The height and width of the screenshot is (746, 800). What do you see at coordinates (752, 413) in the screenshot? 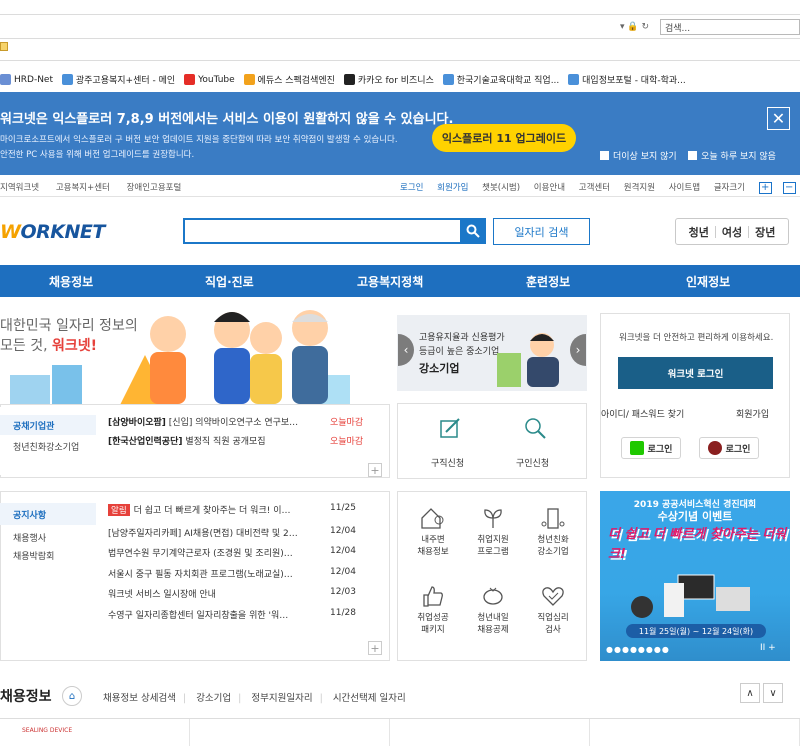
I see `join-link: 회원가입` at bounding box center [752, 413].